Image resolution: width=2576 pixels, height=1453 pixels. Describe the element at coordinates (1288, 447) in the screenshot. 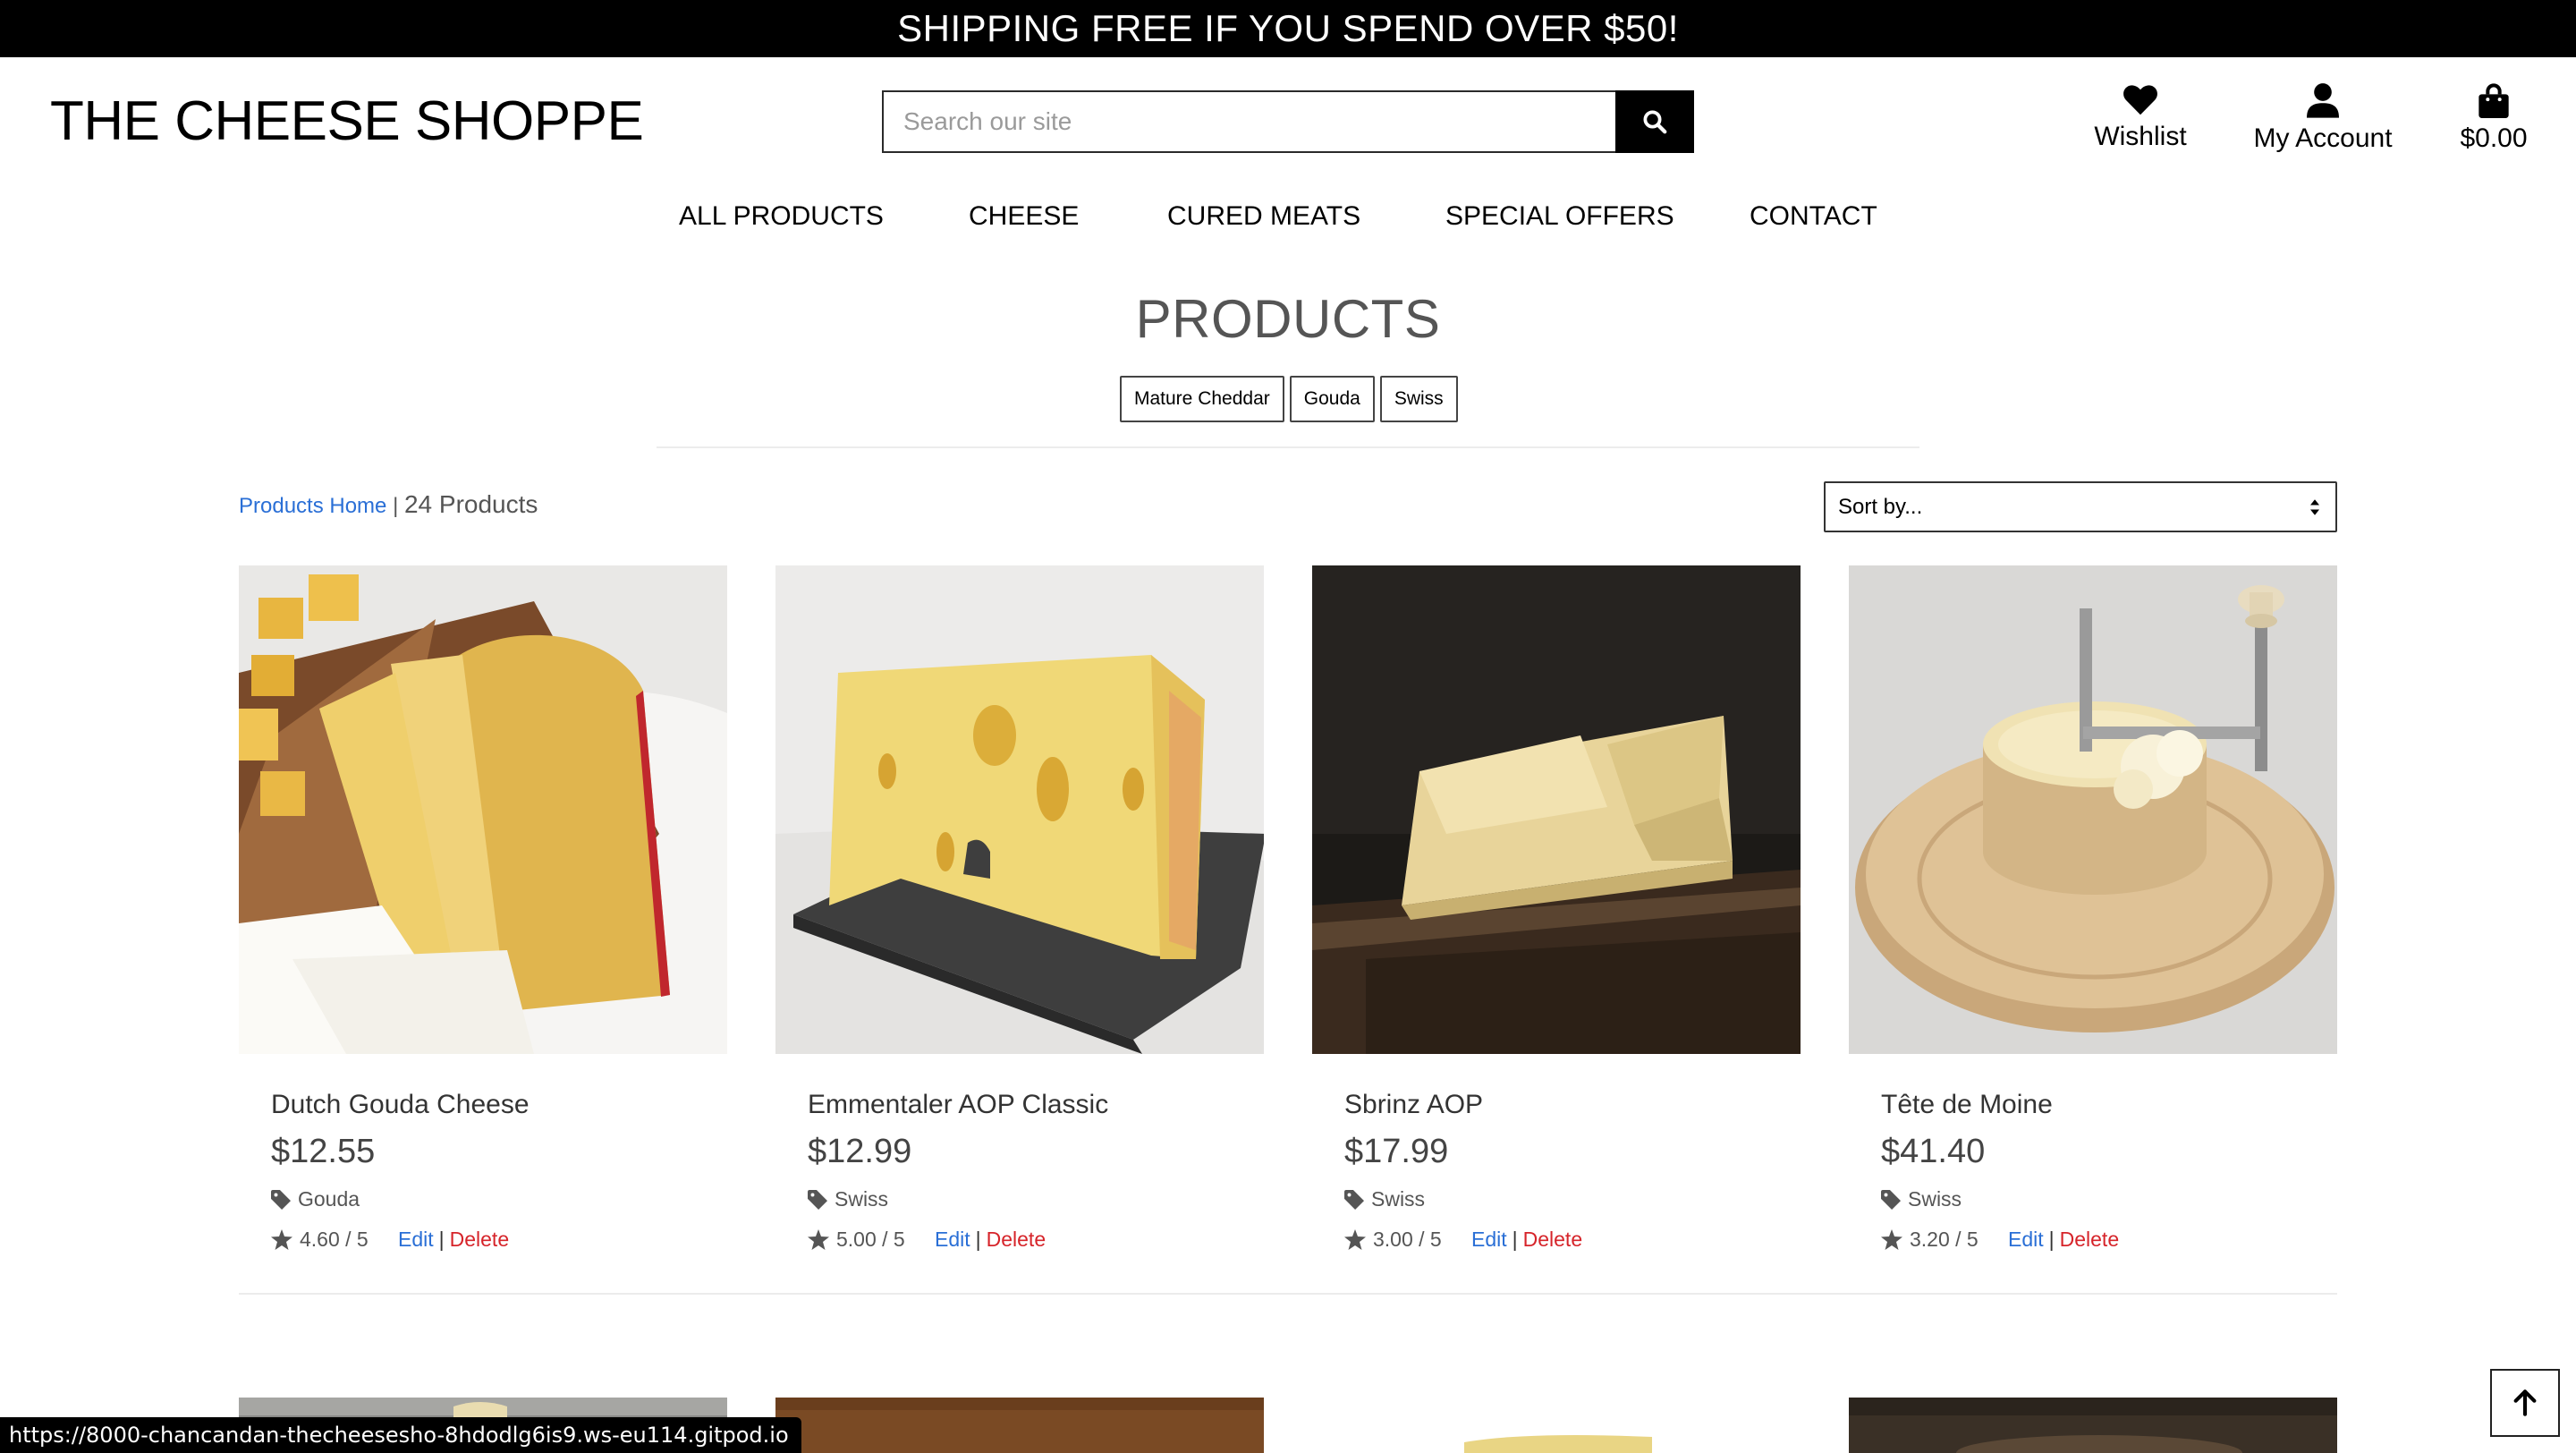

I see `title-divider` at that location.